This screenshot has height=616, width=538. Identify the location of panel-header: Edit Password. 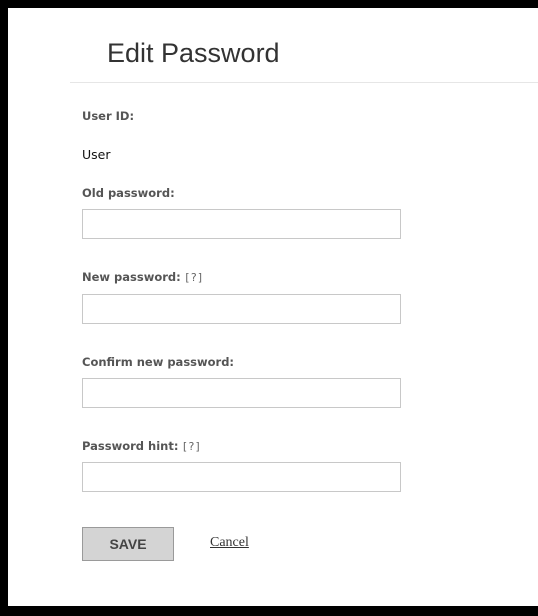
(304, 45).